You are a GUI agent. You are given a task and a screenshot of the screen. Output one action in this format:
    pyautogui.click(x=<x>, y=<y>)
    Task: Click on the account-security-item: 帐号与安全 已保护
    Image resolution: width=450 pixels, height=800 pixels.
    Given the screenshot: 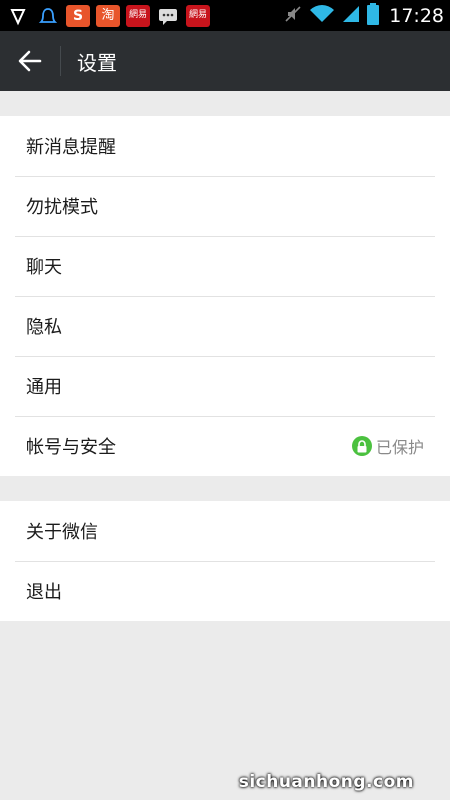 What is the action you would take?
    pyautogui.click(x=225, y=446)
    